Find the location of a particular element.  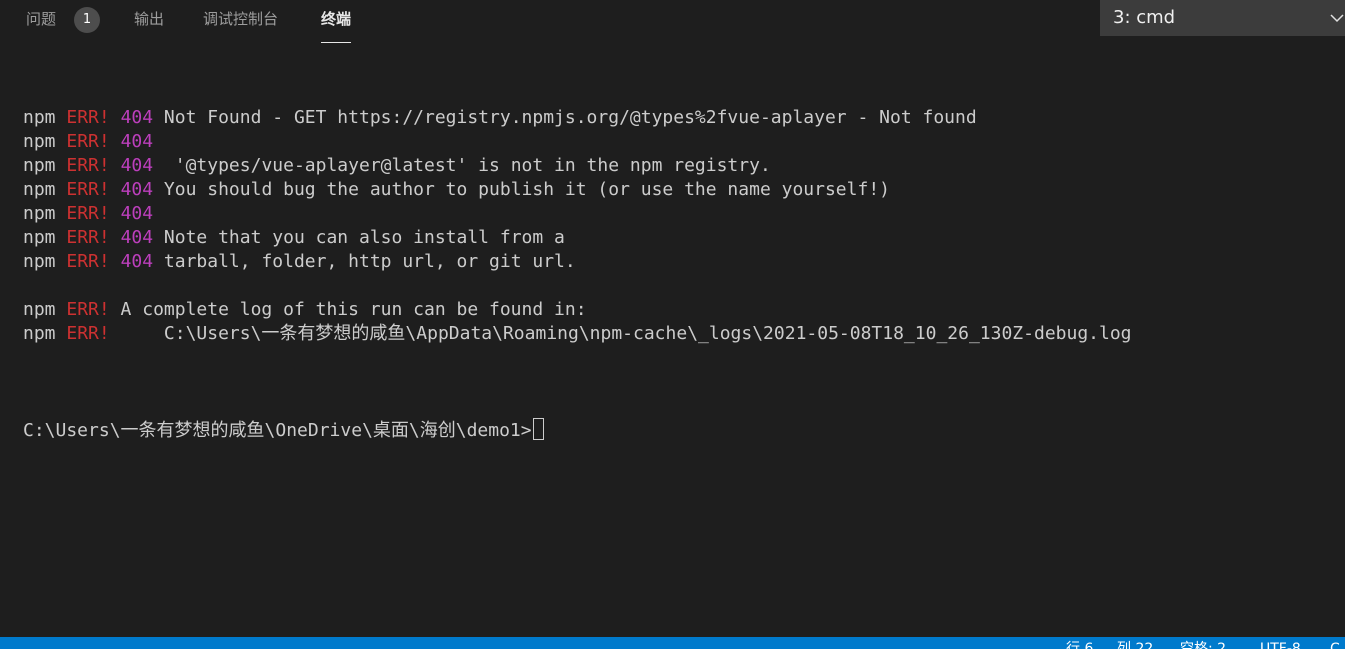

status-eol: C is located at coordinates (1335, 645).